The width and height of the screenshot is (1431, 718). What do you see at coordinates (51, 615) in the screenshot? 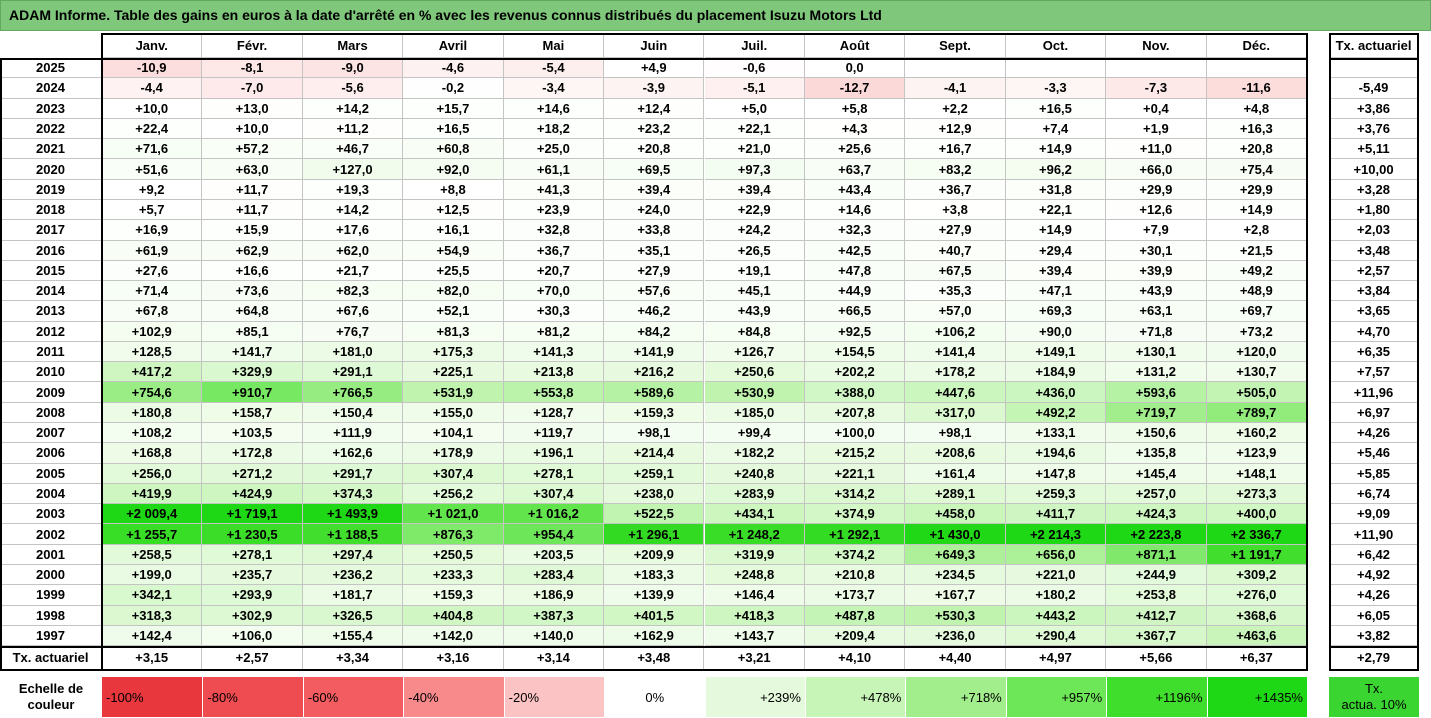
I see `row-label-year: 1998` at bounding box center [51, 615].